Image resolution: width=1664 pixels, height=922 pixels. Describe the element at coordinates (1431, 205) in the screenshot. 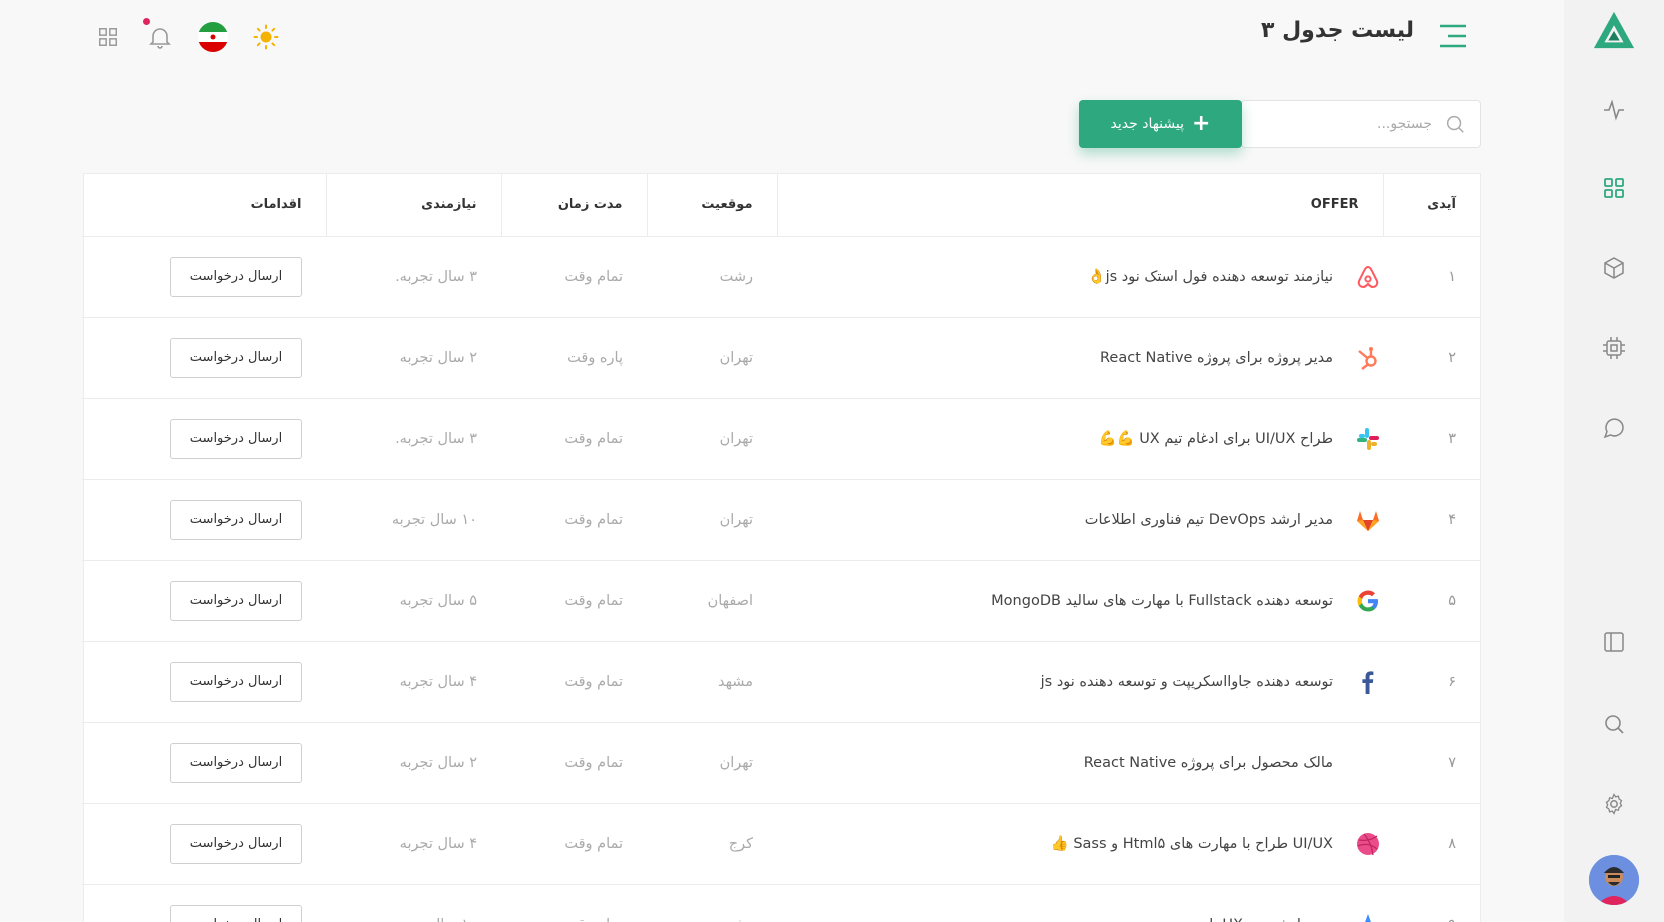

I see `column-header-id: آیدی` at that location.